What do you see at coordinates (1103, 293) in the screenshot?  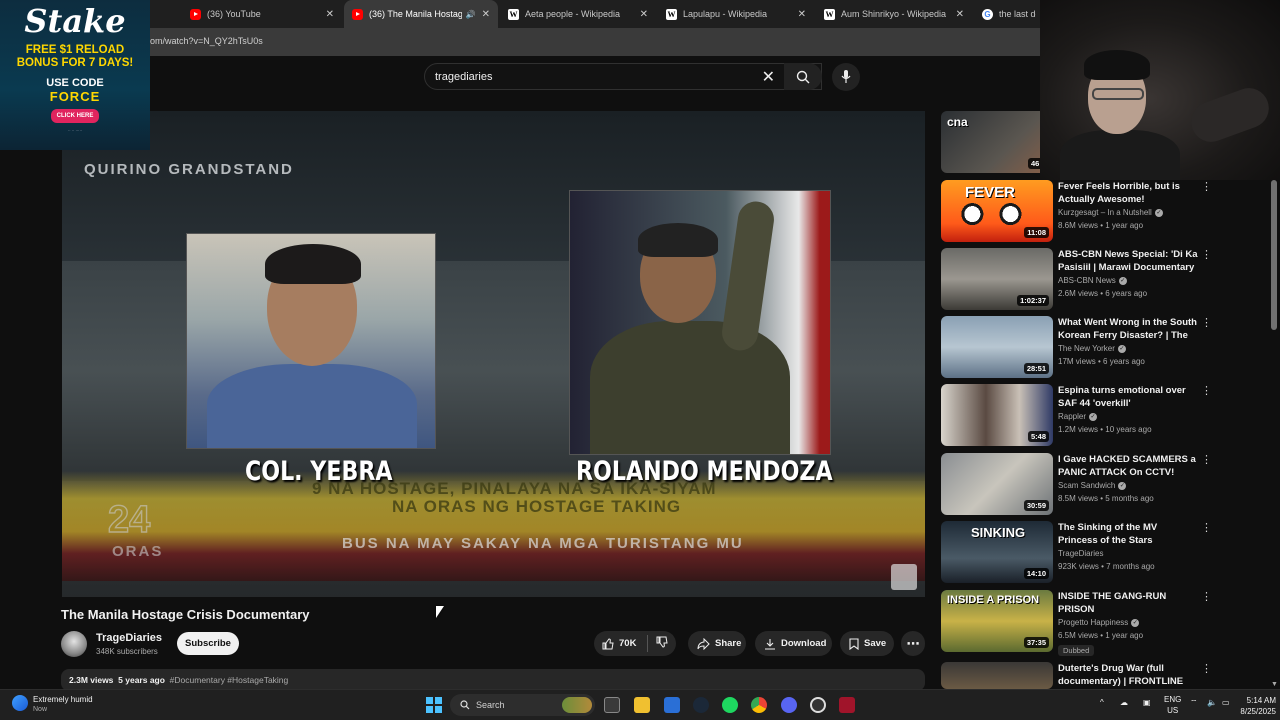 I see `recommendation-meta: 2.6M views • 6 years ago` at bounding box center [1103, 293].